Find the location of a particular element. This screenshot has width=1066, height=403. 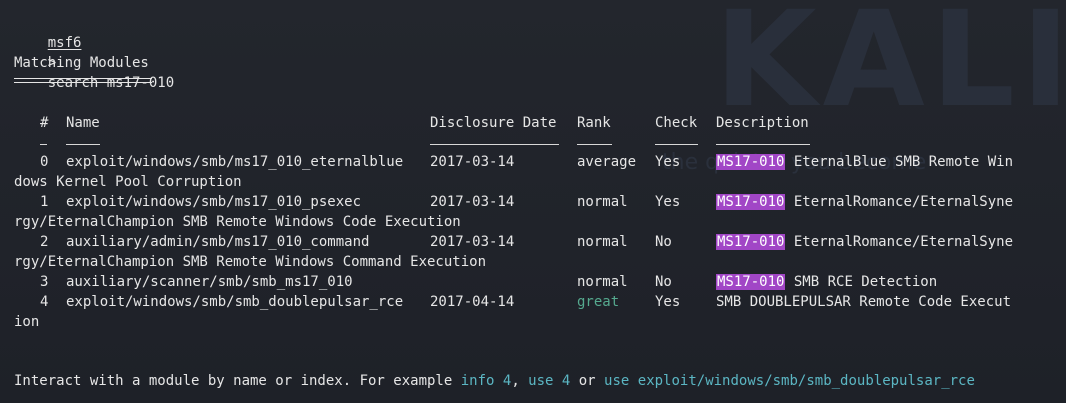

row-0-rank: average is located at coordinates (607, 162).